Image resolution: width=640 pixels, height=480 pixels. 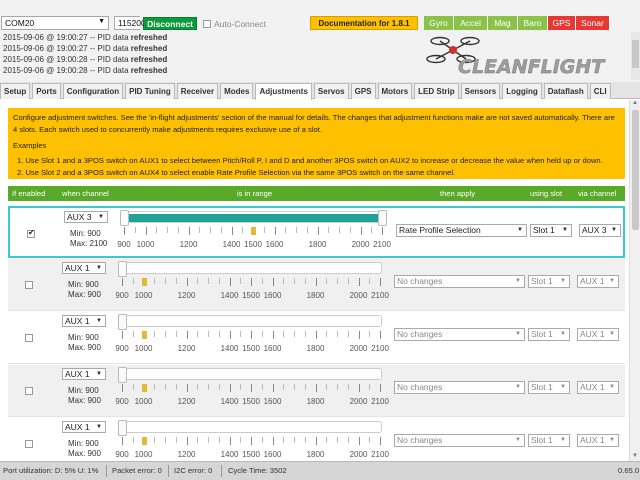 I want to click on channel-value-marker, so click(x=144, y=282).